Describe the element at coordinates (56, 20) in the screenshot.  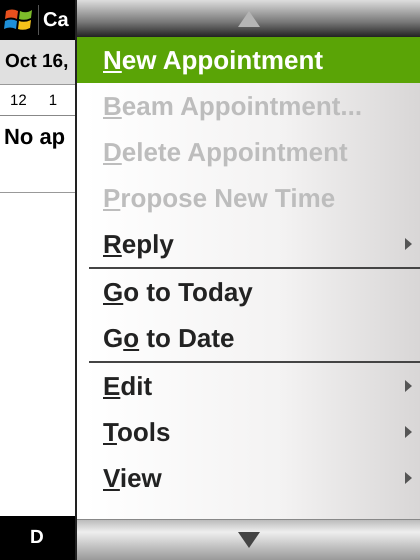
I see `window-title: Ca` at that location.